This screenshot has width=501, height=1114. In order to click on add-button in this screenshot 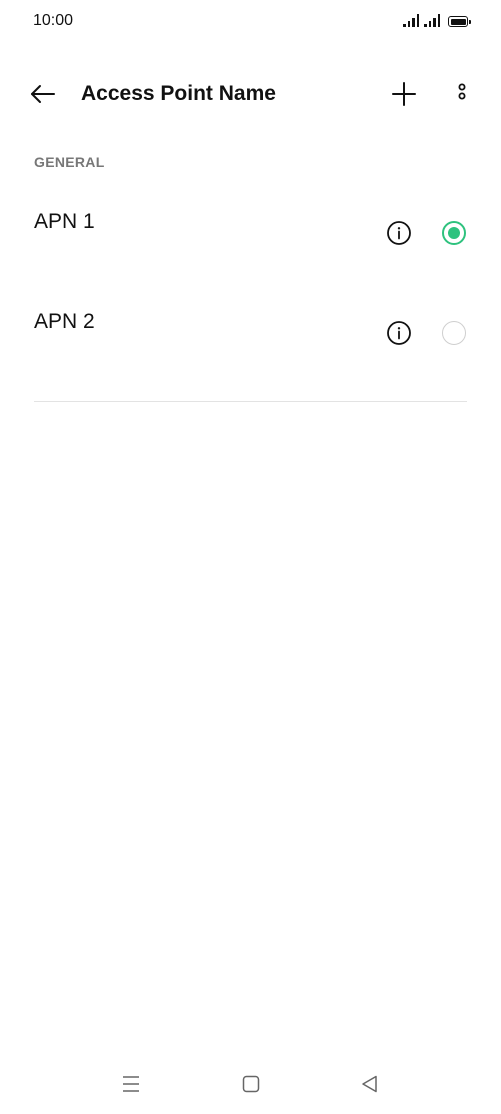, I will do `click(404, 94)`.